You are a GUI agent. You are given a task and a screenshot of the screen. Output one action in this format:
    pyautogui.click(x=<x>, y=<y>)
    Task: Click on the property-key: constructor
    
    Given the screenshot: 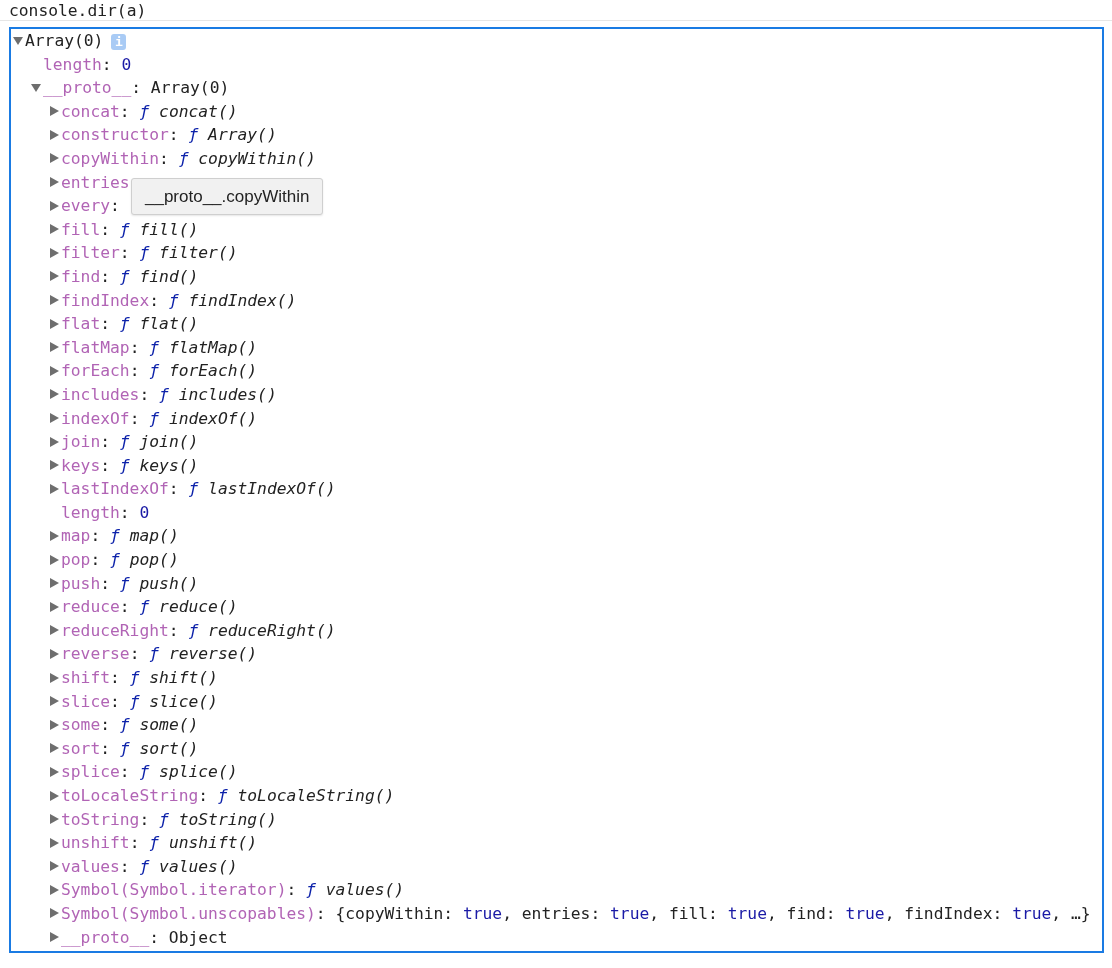 What is the action you would take?
    pyautogui.click(x=115, y=135)
    